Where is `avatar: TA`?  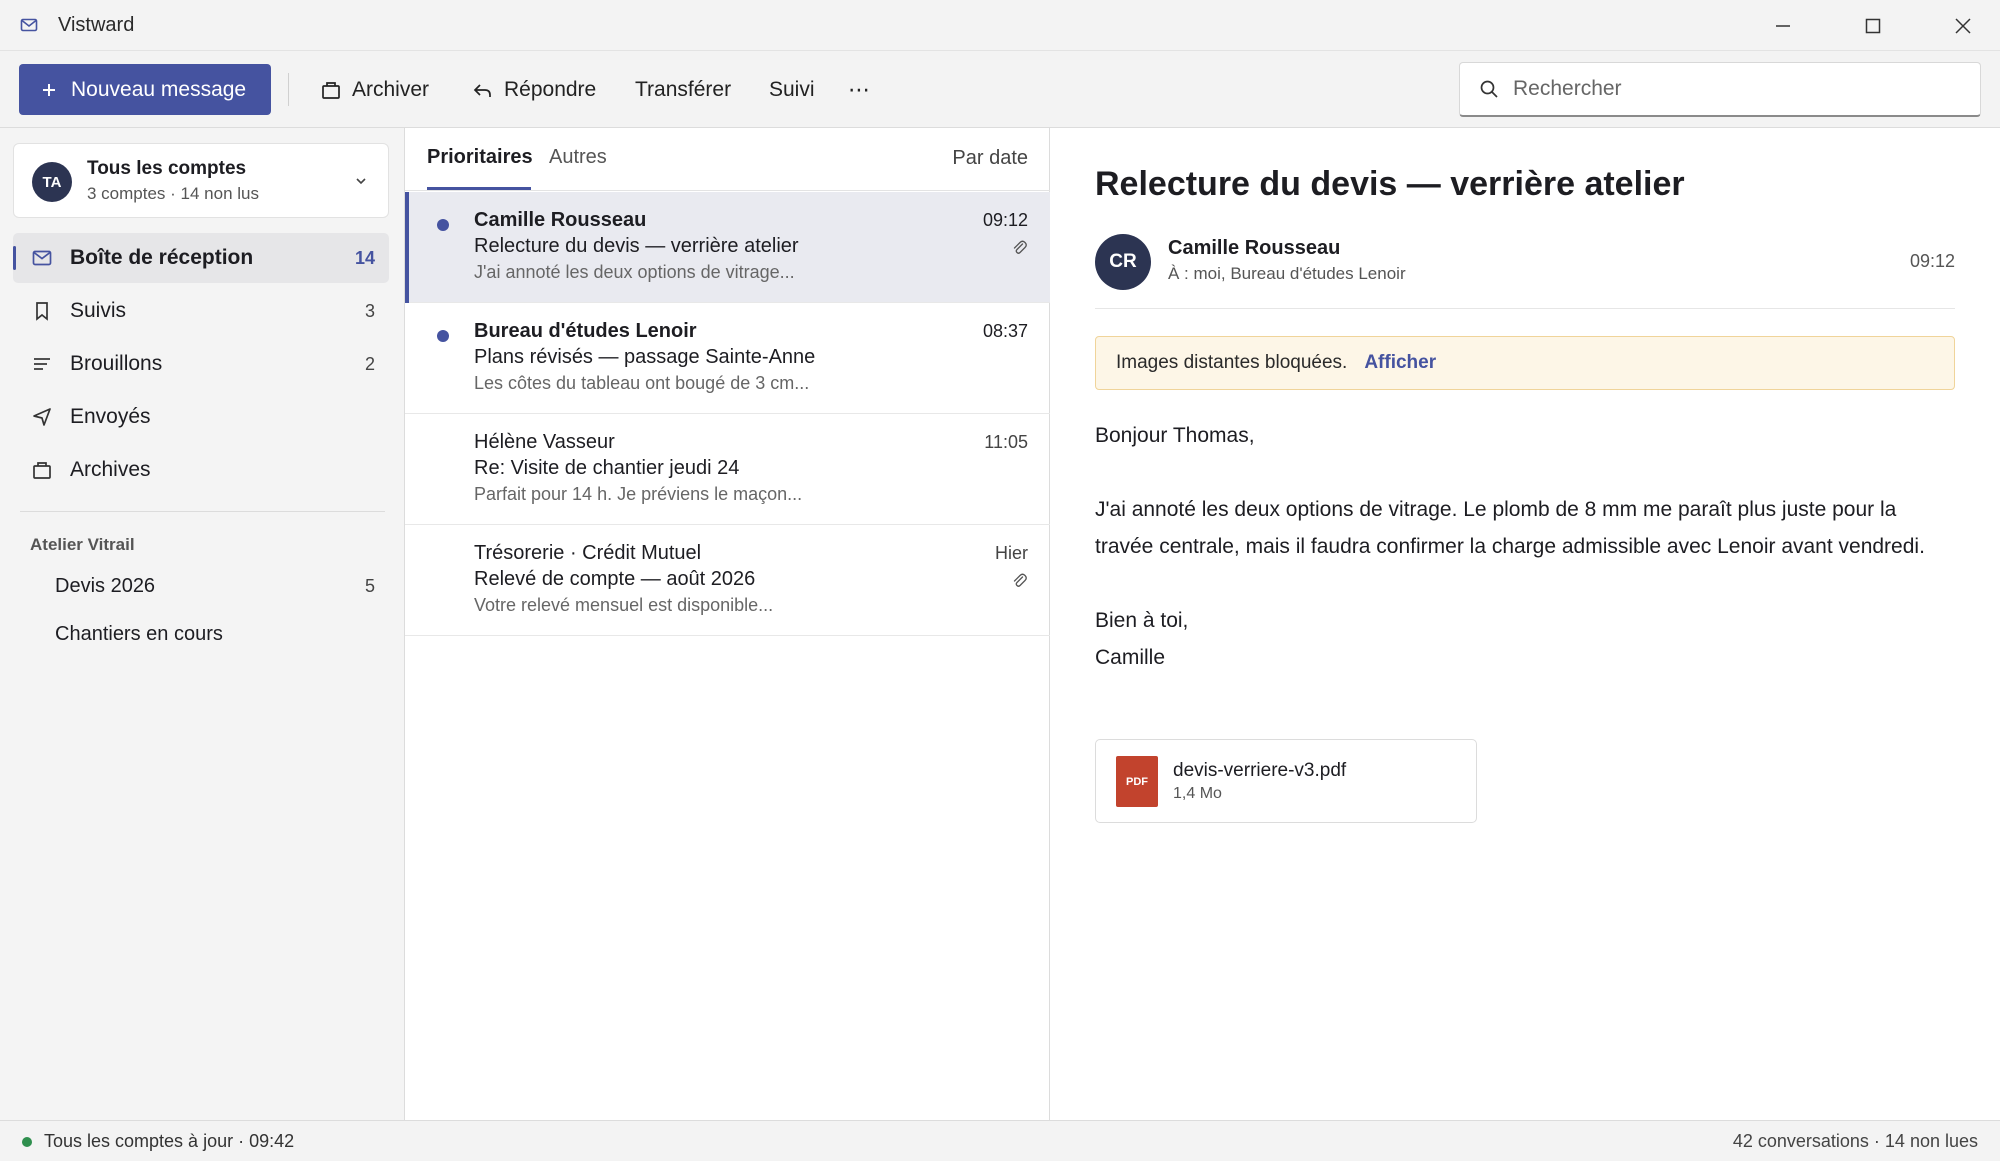
avatar: TA is located at coordinates (52, 182).